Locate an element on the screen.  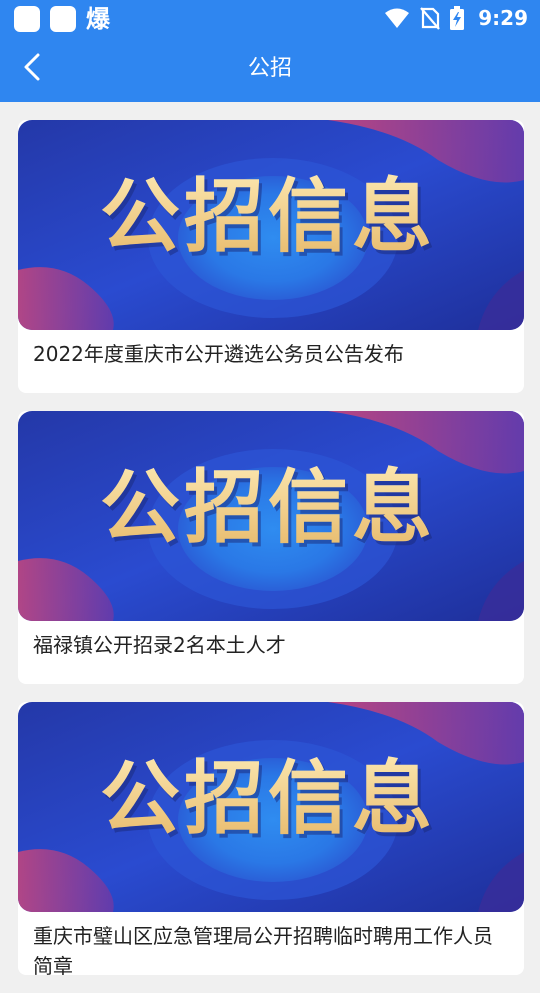
navigation-bar: 公招 is located at coordinates (270, 69).